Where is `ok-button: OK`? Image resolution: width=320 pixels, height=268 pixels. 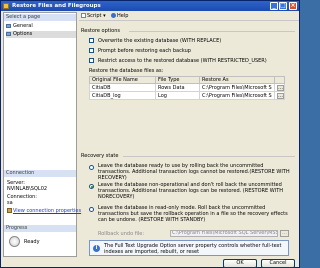
ok-button: OK is located at coordinates (240, 263).